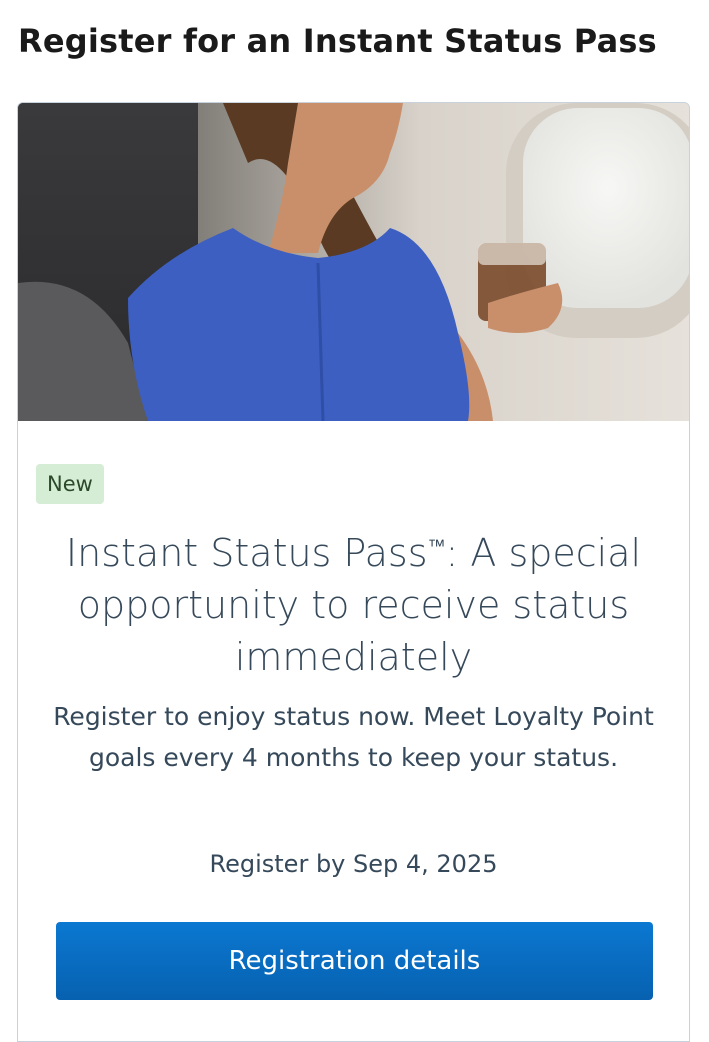 The image size is (709, 1042). Describe the element at coordinates (436, 546) in the screenshot. I see `trademark-mark: ™` at that location.